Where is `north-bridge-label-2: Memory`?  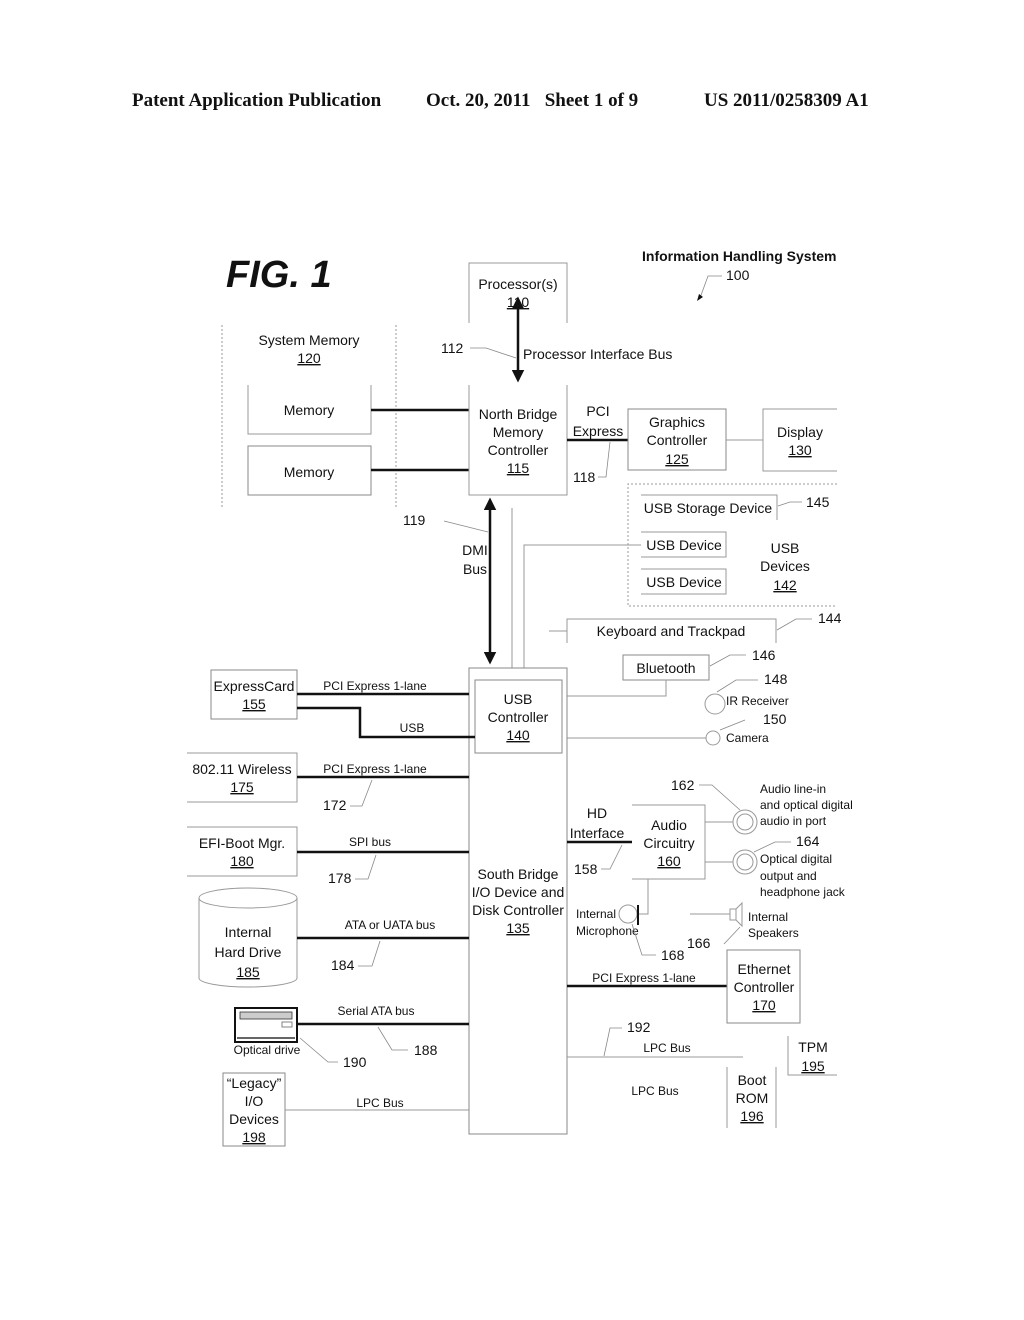 north-bridge-label-2: Memory is located at coordinates (518, 432).